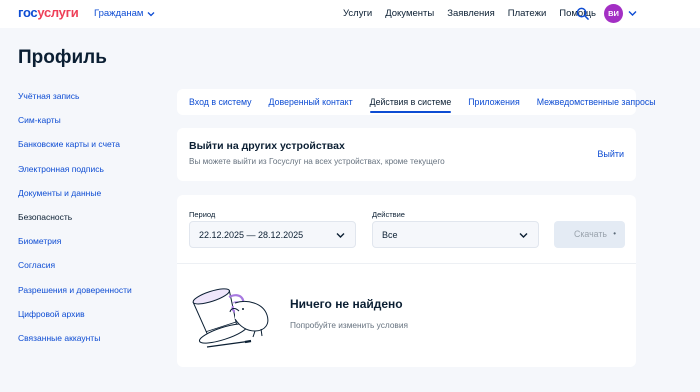  I want to click on logo-part-2: услуги, so click(58, 12).